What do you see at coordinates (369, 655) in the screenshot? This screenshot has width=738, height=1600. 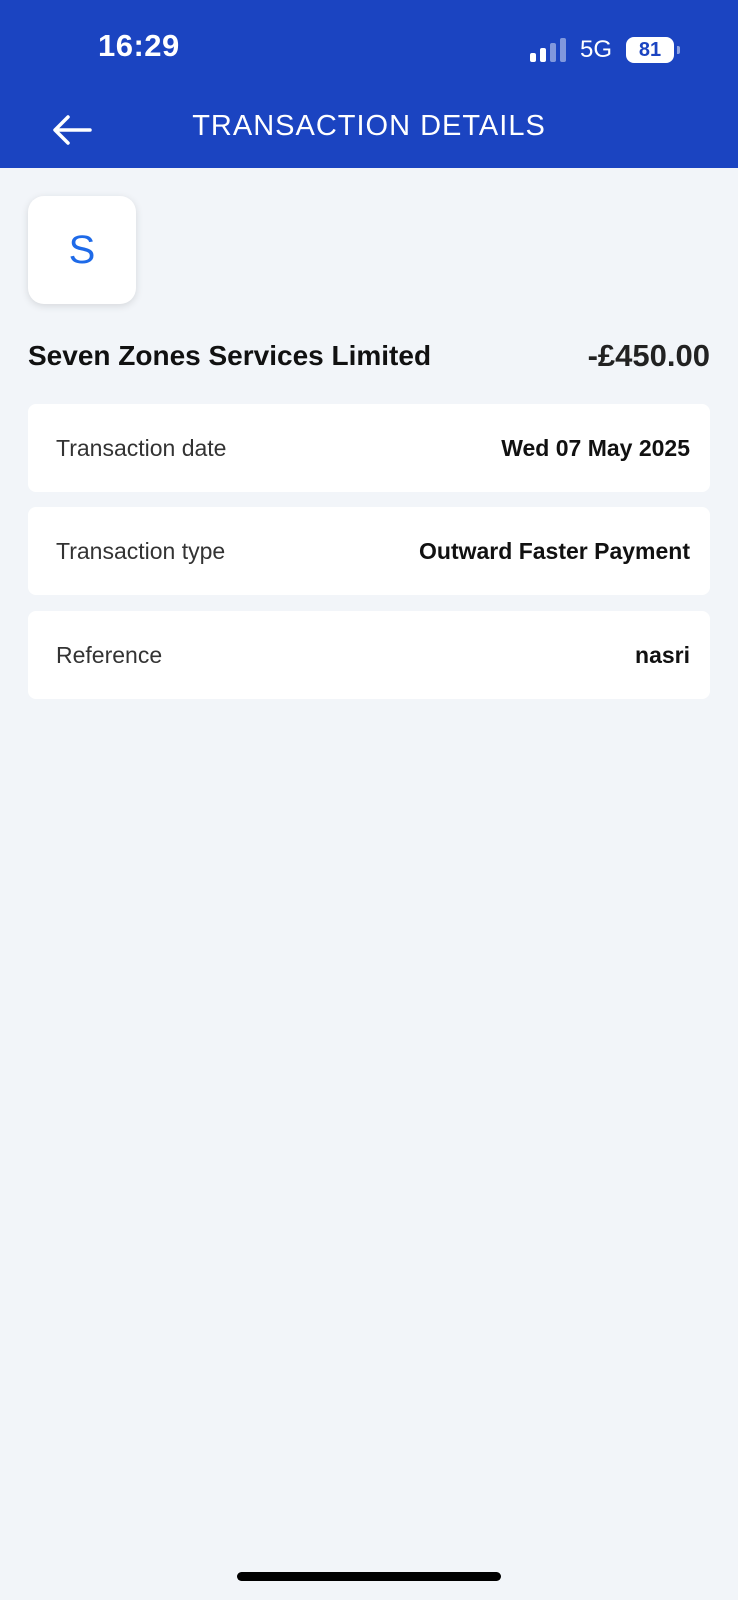 I see `detail-row-reference: Reference nasri` at bounding box center [369, 655].